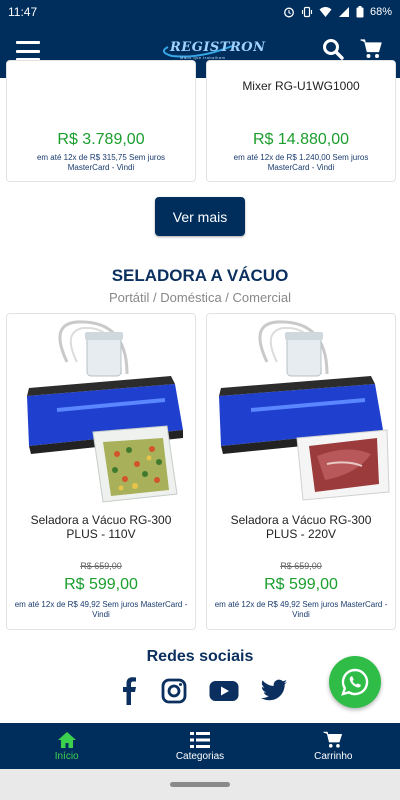 Image resolution: width=400 pixels, height=800 pixels. What do you see at coordinates (224, 691) in the screenshot?
I see `youtube-icon` at bounding box center [224, 691].